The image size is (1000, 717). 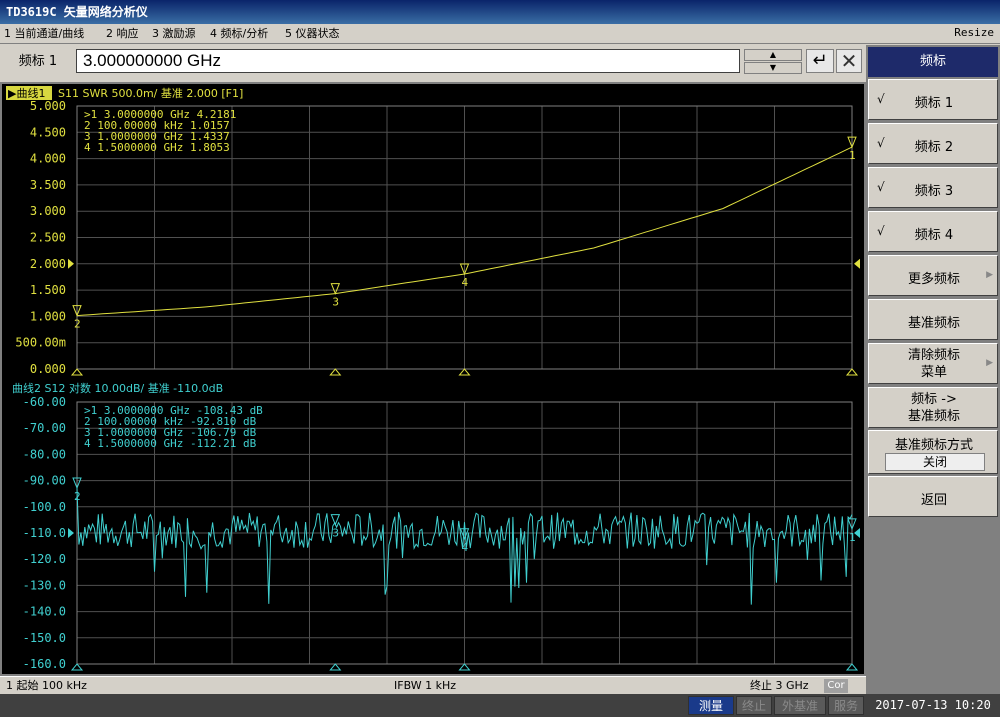 What do you see at coordinates (425, 686) in the screenshot?
I see `ifbw-value: IFBW 1 kHz` at bounding box center [425, 686].